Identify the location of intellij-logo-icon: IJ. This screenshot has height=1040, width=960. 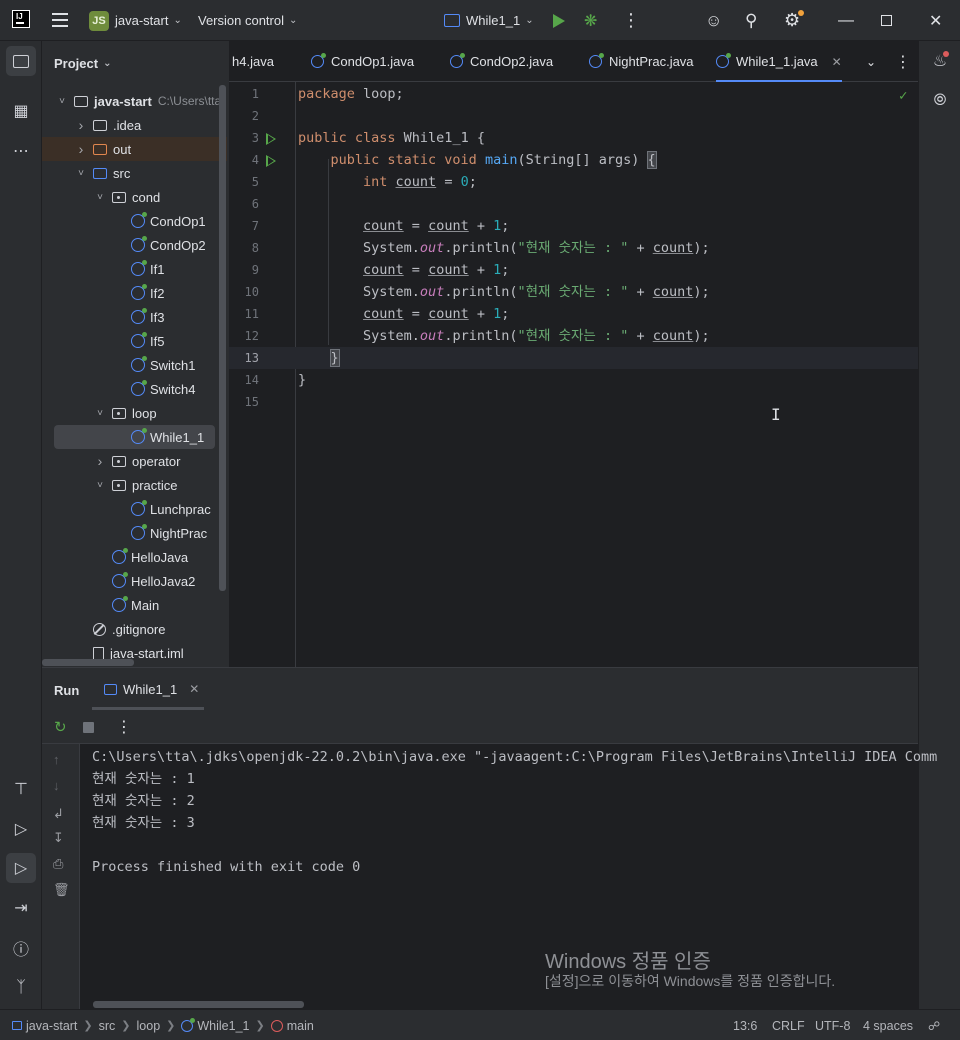
(21, 19).